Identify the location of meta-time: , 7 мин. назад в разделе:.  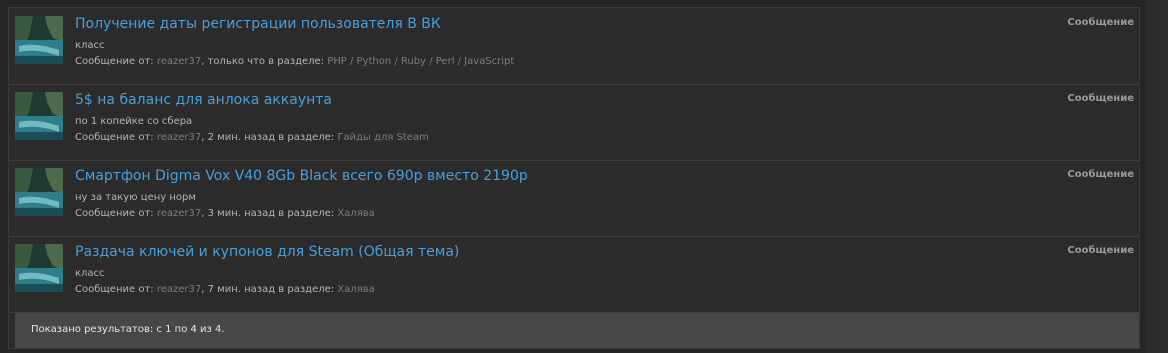
(269, 289).